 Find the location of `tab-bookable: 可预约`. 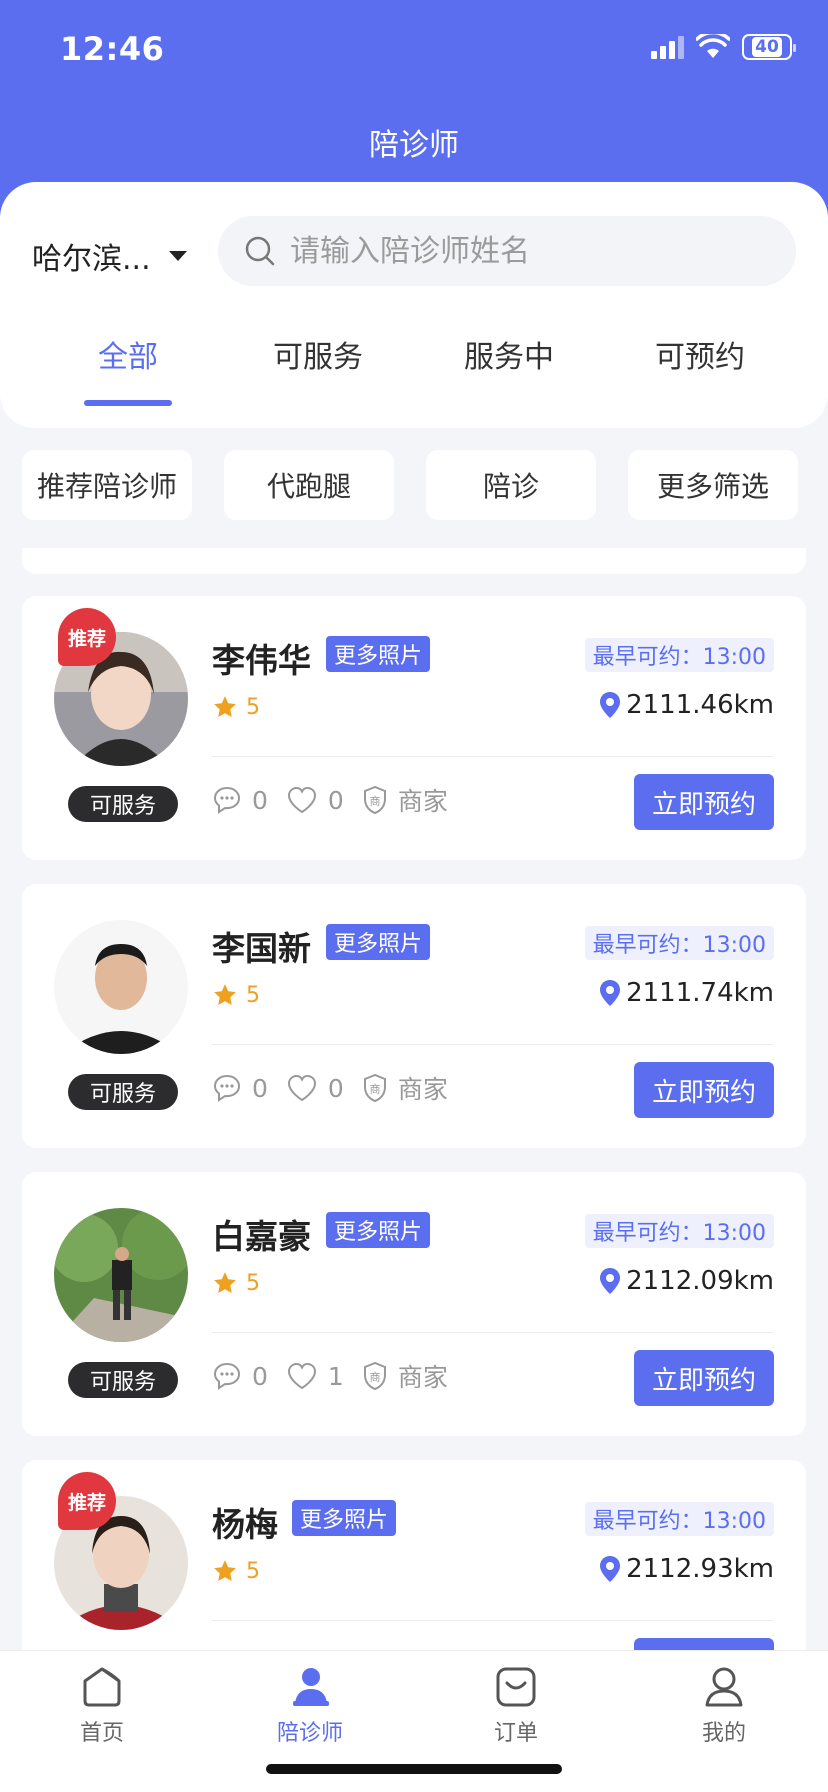

tab-bookable: 可预约 is located at coordinates (700, 354).